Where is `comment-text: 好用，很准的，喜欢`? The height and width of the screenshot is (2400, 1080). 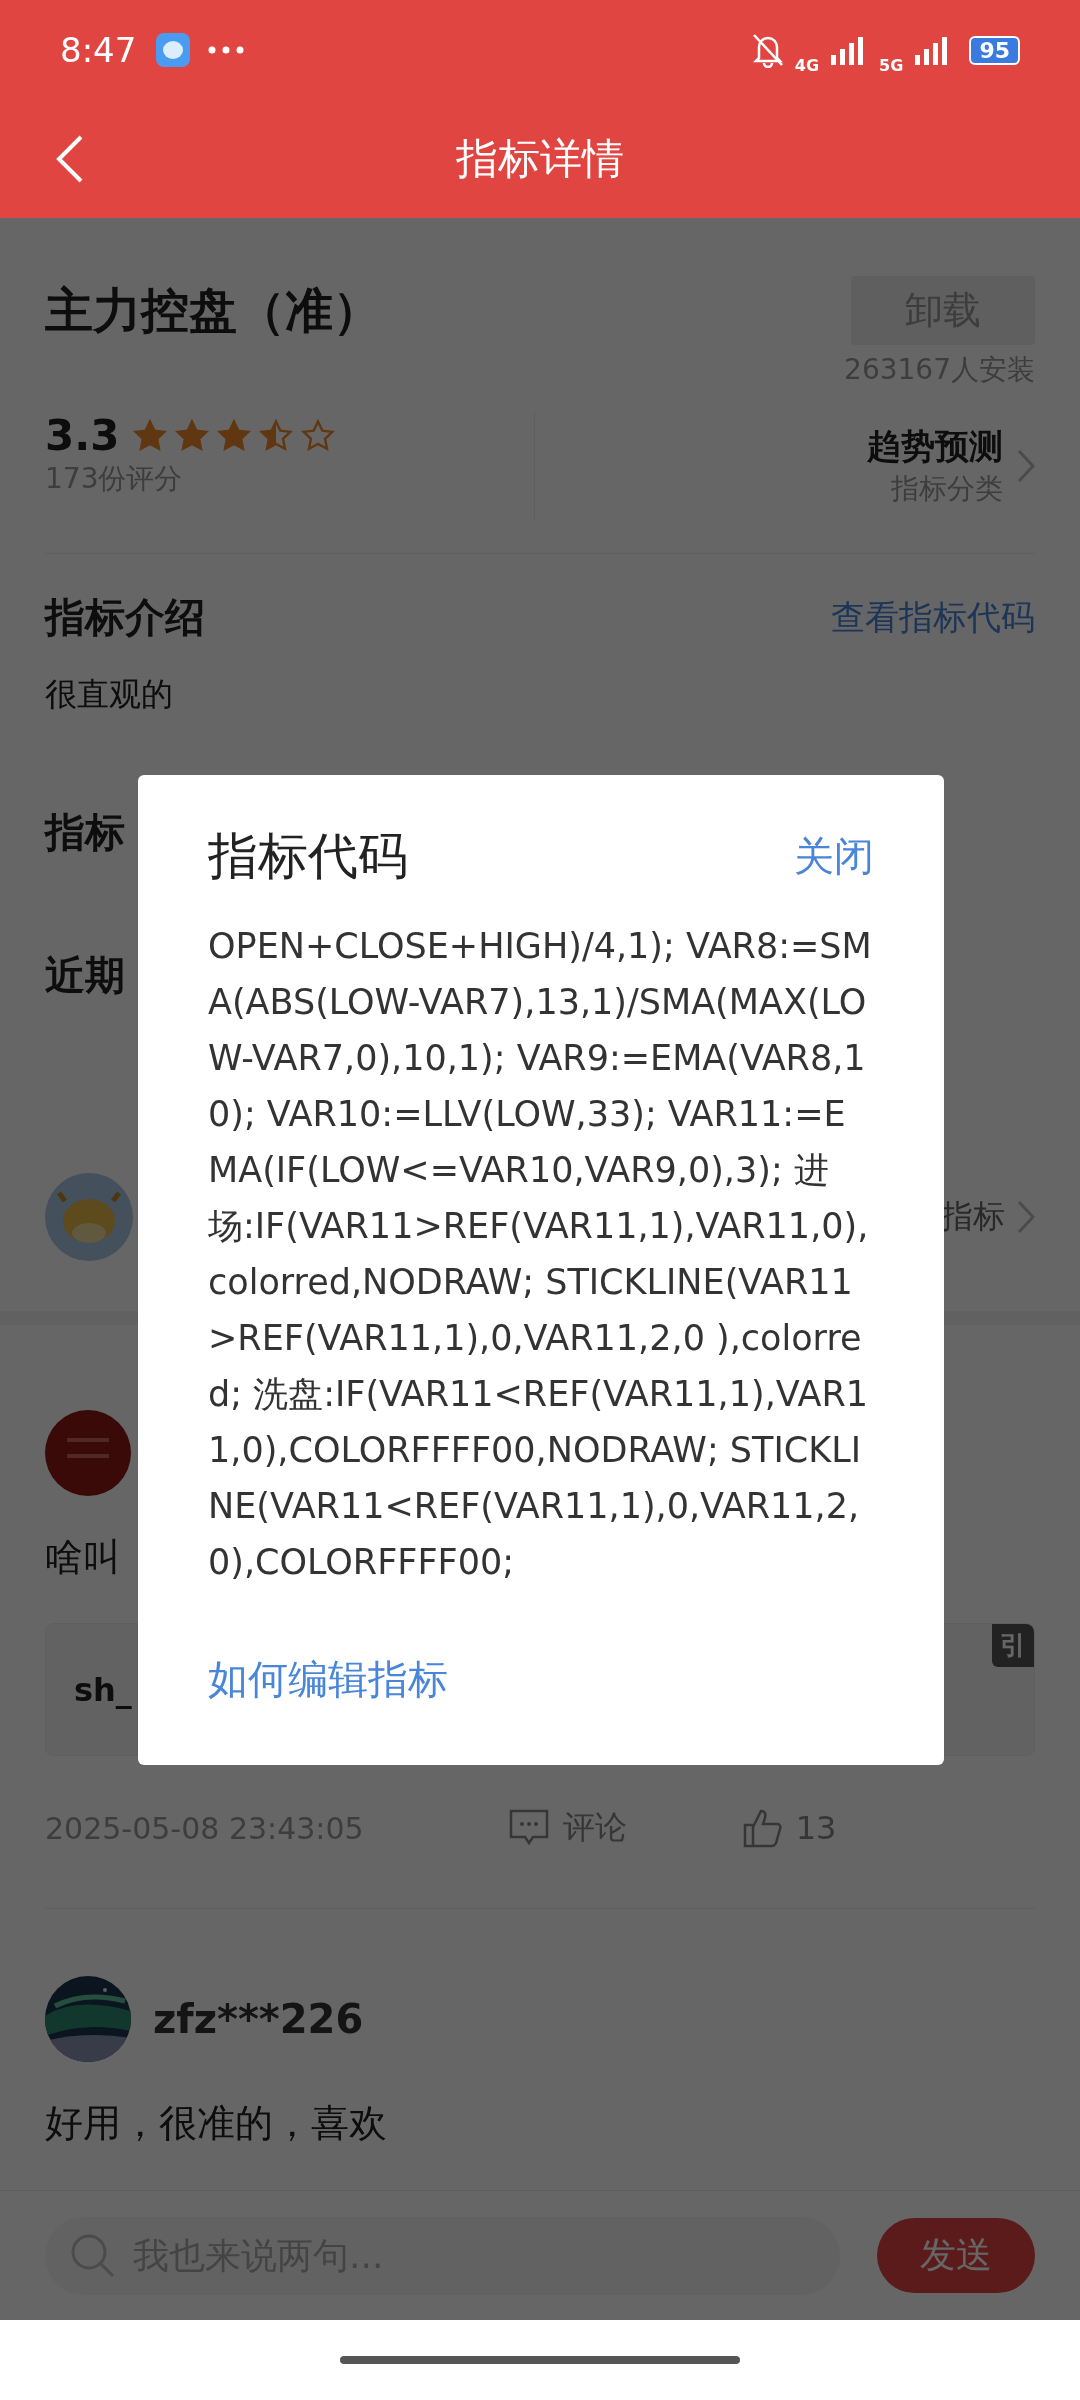 comment-text: 好用，很准的，喜欢 is located at coordinates (216, 2123).